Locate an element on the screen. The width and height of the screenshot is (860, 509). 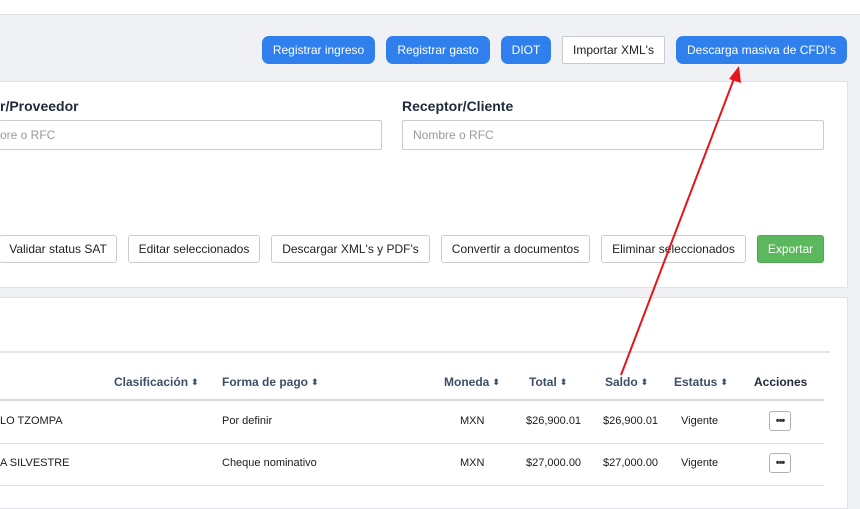
row1-actions-button: ••• is located at coordinates (780, 421).